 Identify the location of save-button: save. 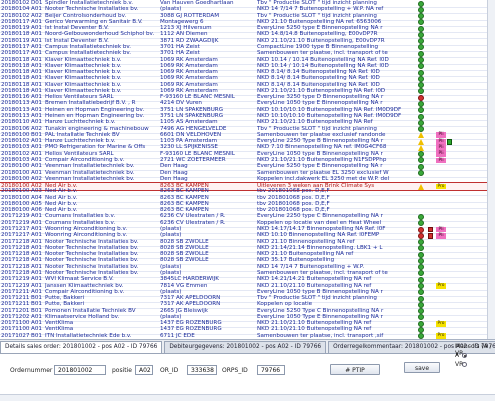
(422, 367).